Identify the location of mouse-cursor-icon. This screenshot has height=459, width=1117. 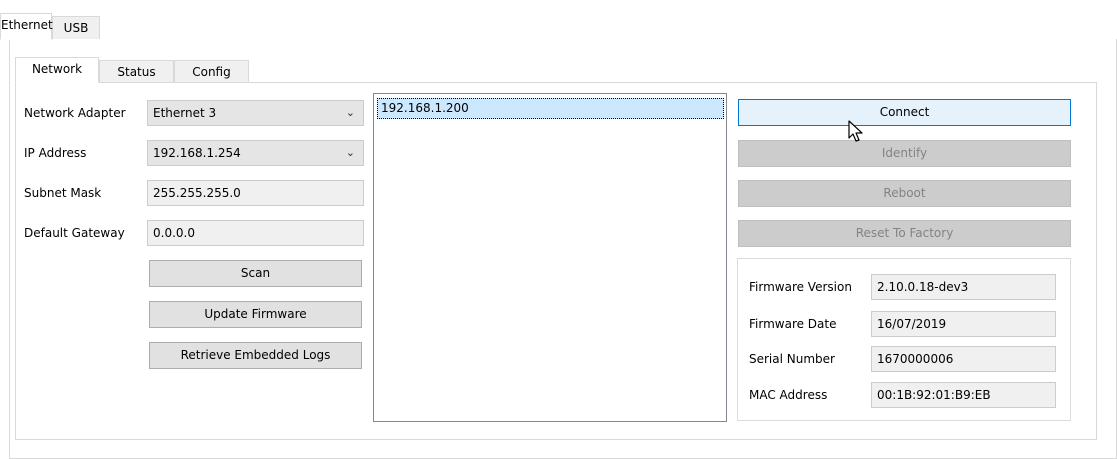
(855, 131).